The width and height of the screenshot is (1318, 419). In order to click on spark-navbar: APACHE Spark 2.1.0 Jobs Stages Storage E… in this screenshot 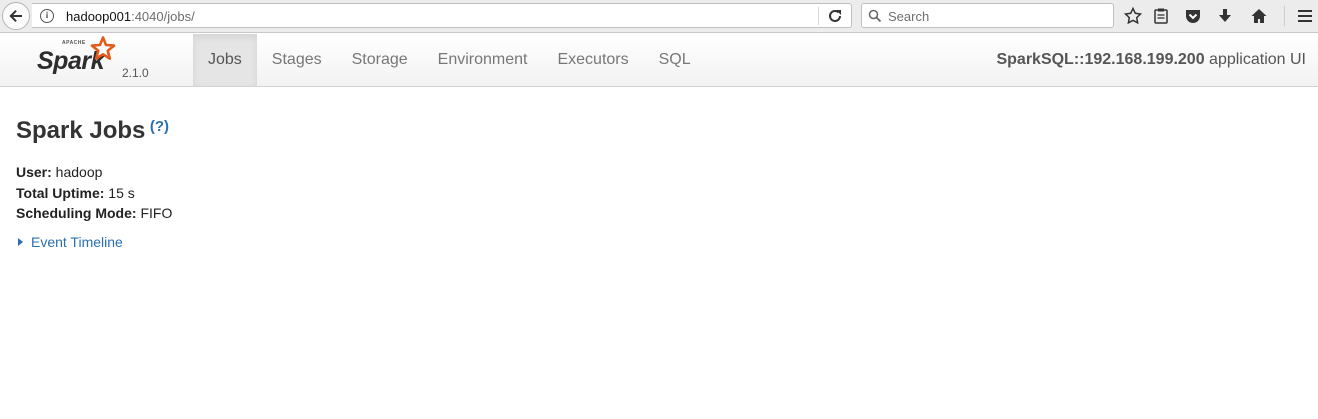, I will do `click(659, 60)`.